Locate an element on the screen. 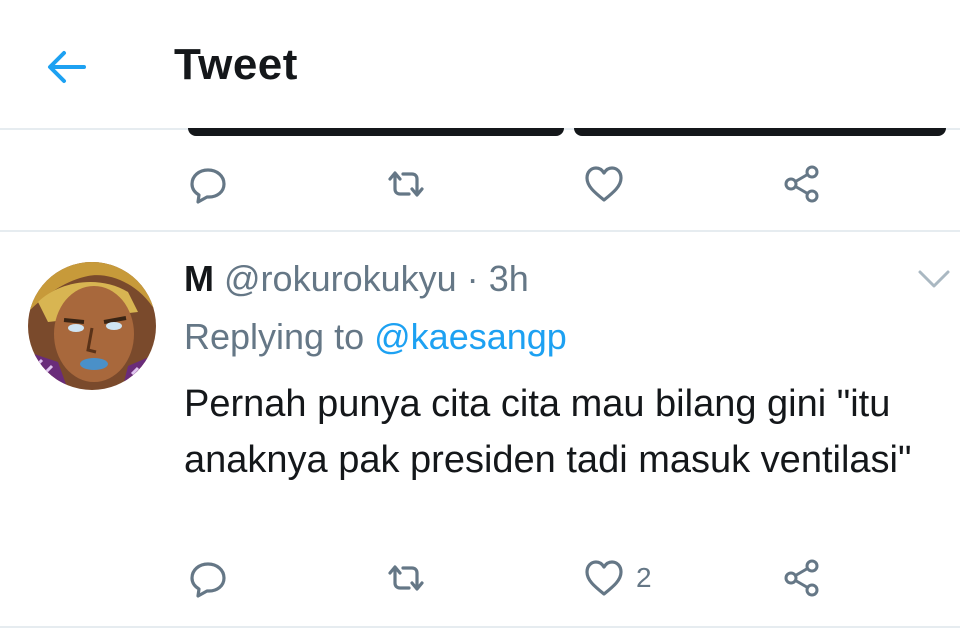 This screenshot has height=636, width=960. timestamp: 3h is located at coordinates (509, 278).